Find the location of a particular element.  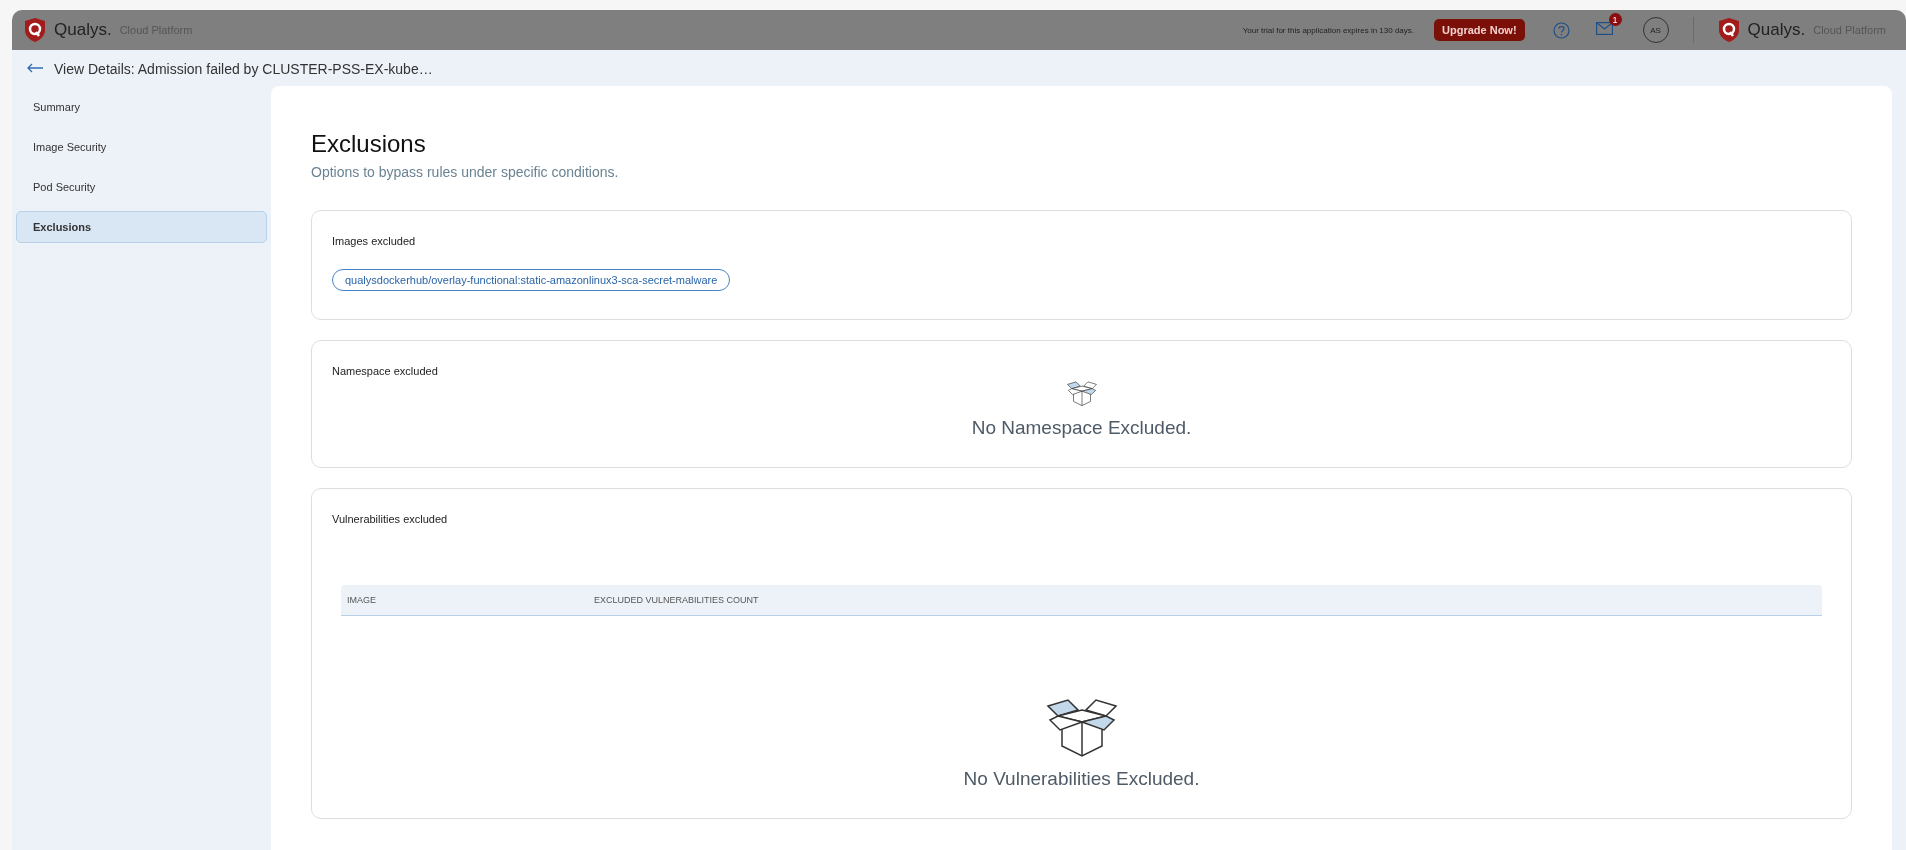

notification-badge: 1 is located at coordinates (1615, 19).